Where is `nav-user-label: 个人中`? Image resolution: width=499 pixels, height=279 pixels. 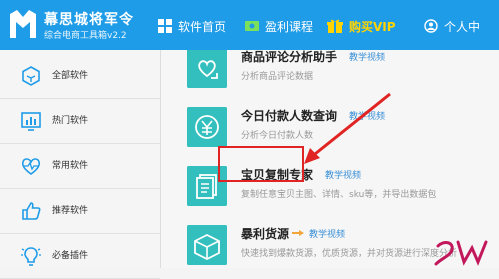
nav-user-label: 个人中 is located at coordinates (462, 26).